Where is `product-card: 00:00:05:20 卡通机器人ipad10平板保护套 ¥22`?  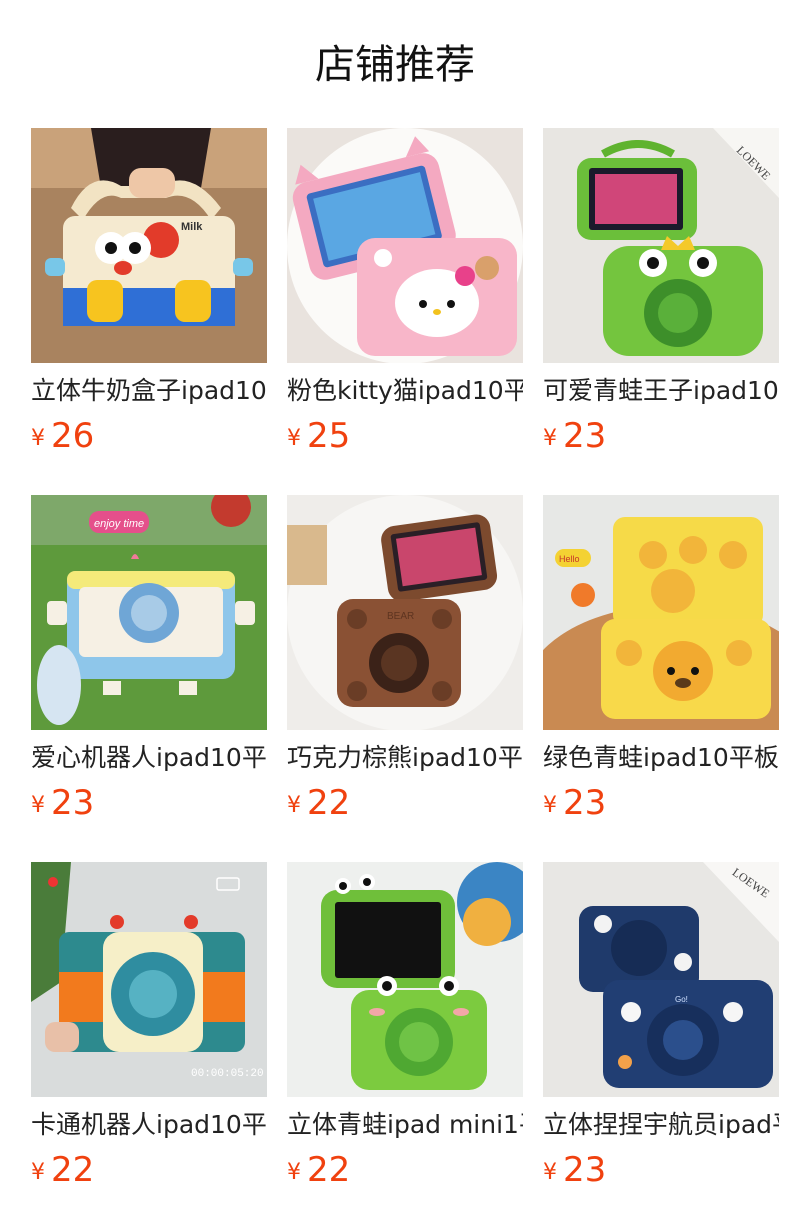
product-card: 00:00:05:20 卡通机器人ipad10平板保护套 ¥22 is located at coordinates (149, 1027).